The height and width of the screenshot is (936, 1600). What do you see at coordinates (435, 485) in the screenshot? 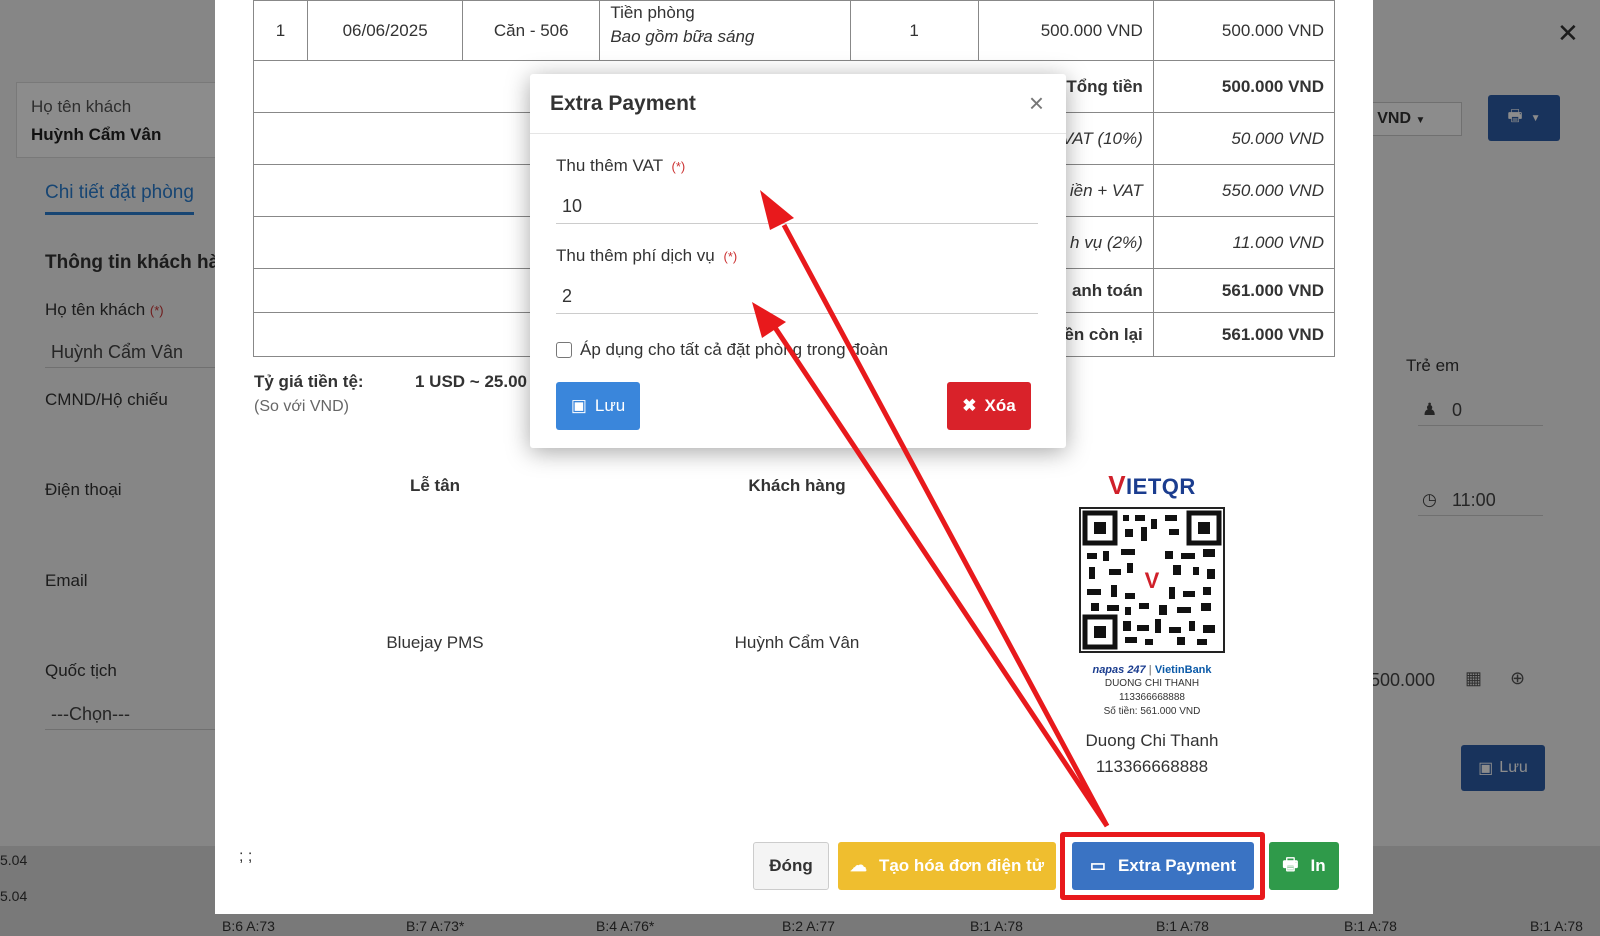
I see `receptionist-title: Lễ tân` at bounding box center [435, 485].